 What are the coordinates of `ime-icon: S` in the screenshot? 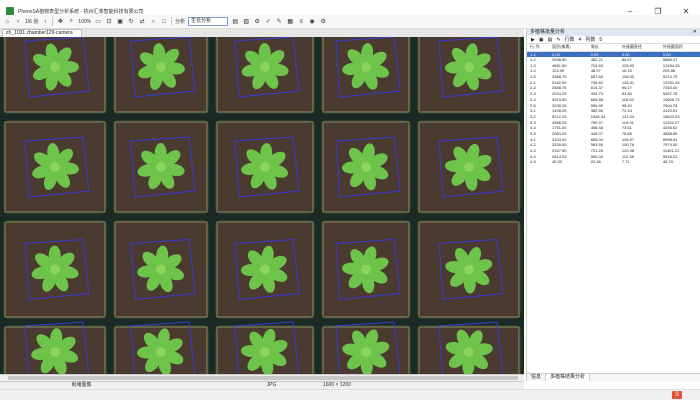 It's located at (677, 395).